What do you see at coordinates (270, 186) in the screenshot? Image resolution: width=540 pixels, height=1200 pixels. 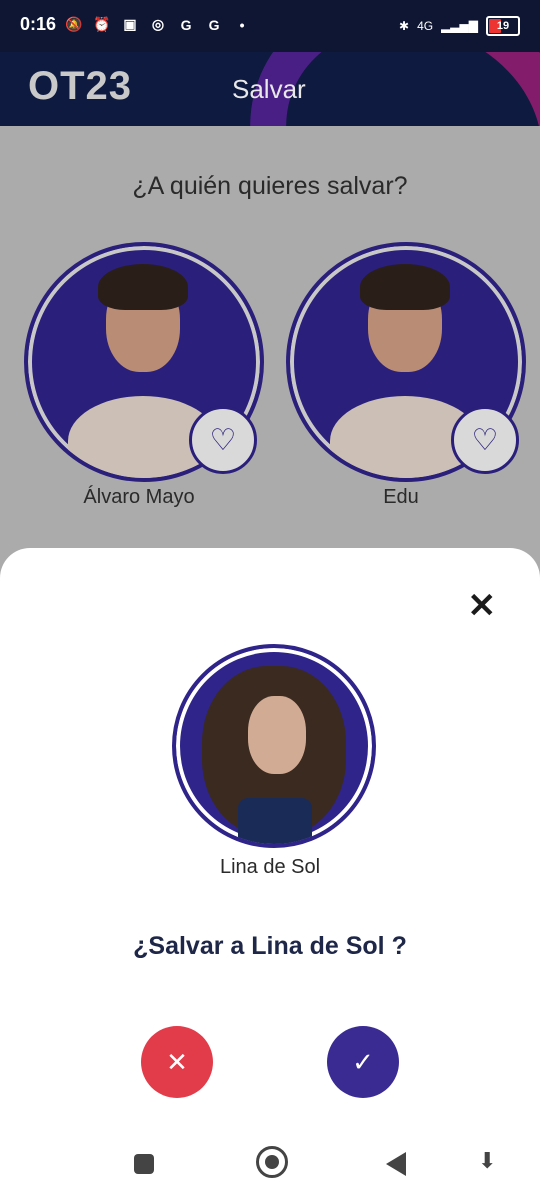 I see `question-heading: ¿A quién quieres salvar?` at bounding box center [270, 186].